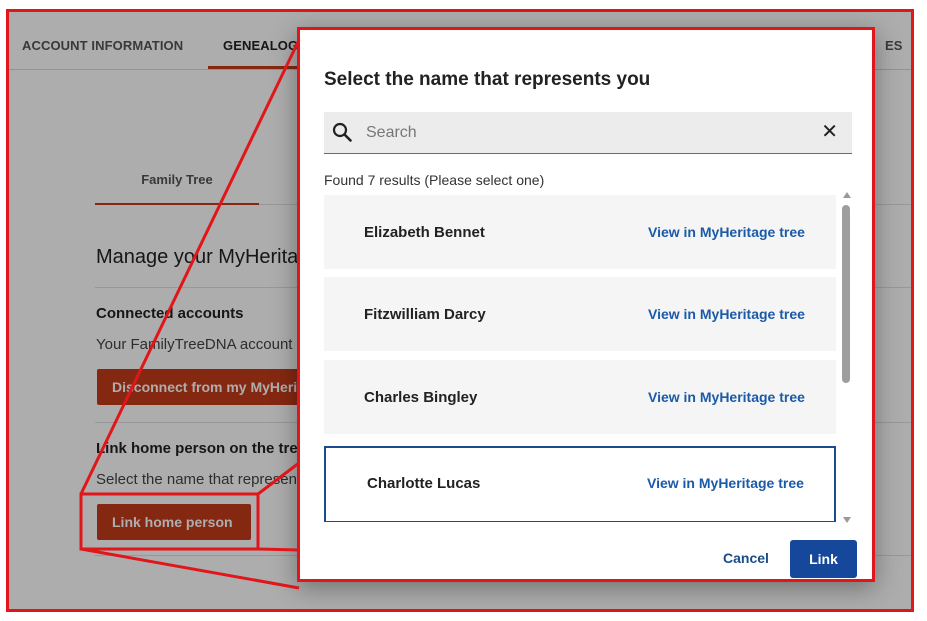 The image size is (927, 621). Describe the element at coordinates (434, 180) in the screenshot. I see `results-count: Found 7 results (Please select one)` at that location.